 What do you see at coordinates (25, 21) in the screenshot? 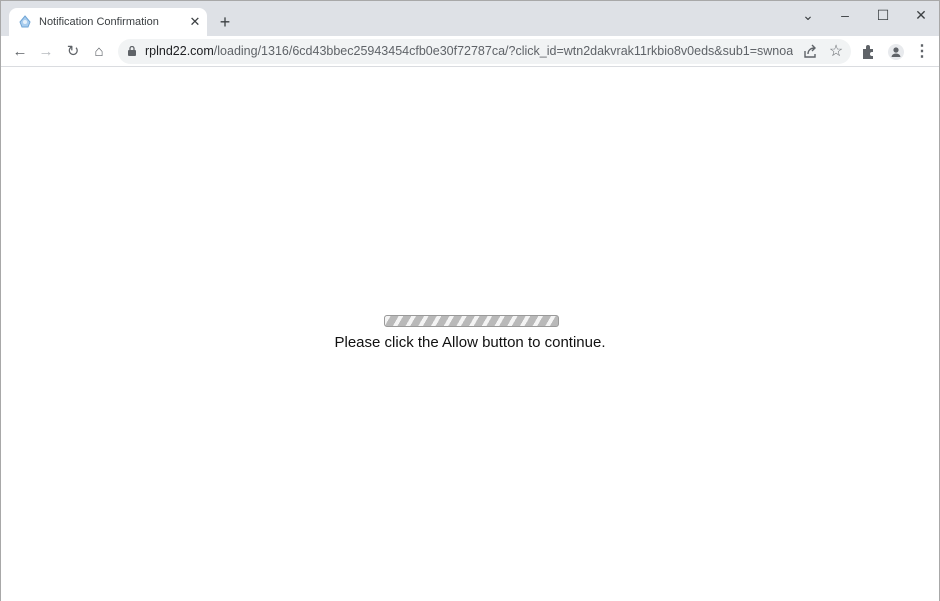
I see `bell-favicon-icon` at bounding box center [25, 21].